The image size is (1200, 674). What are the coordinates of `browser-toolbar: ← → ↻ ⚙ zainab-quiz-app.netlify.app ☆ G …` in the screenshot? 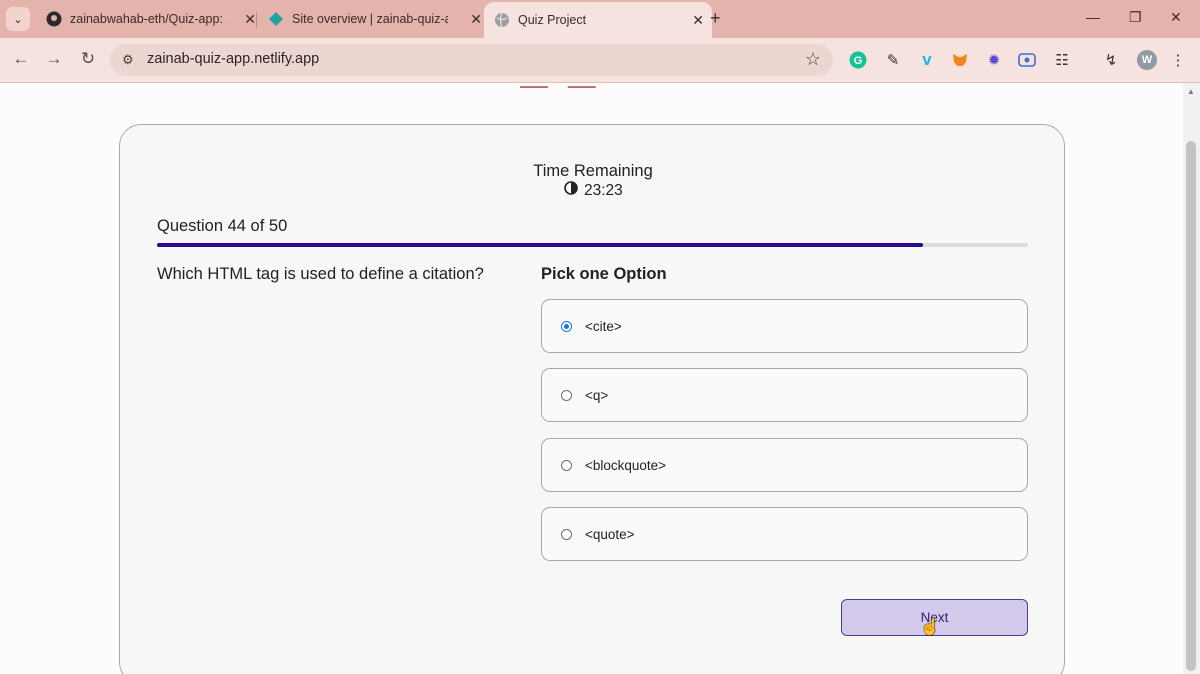 It's located at (600, 60).